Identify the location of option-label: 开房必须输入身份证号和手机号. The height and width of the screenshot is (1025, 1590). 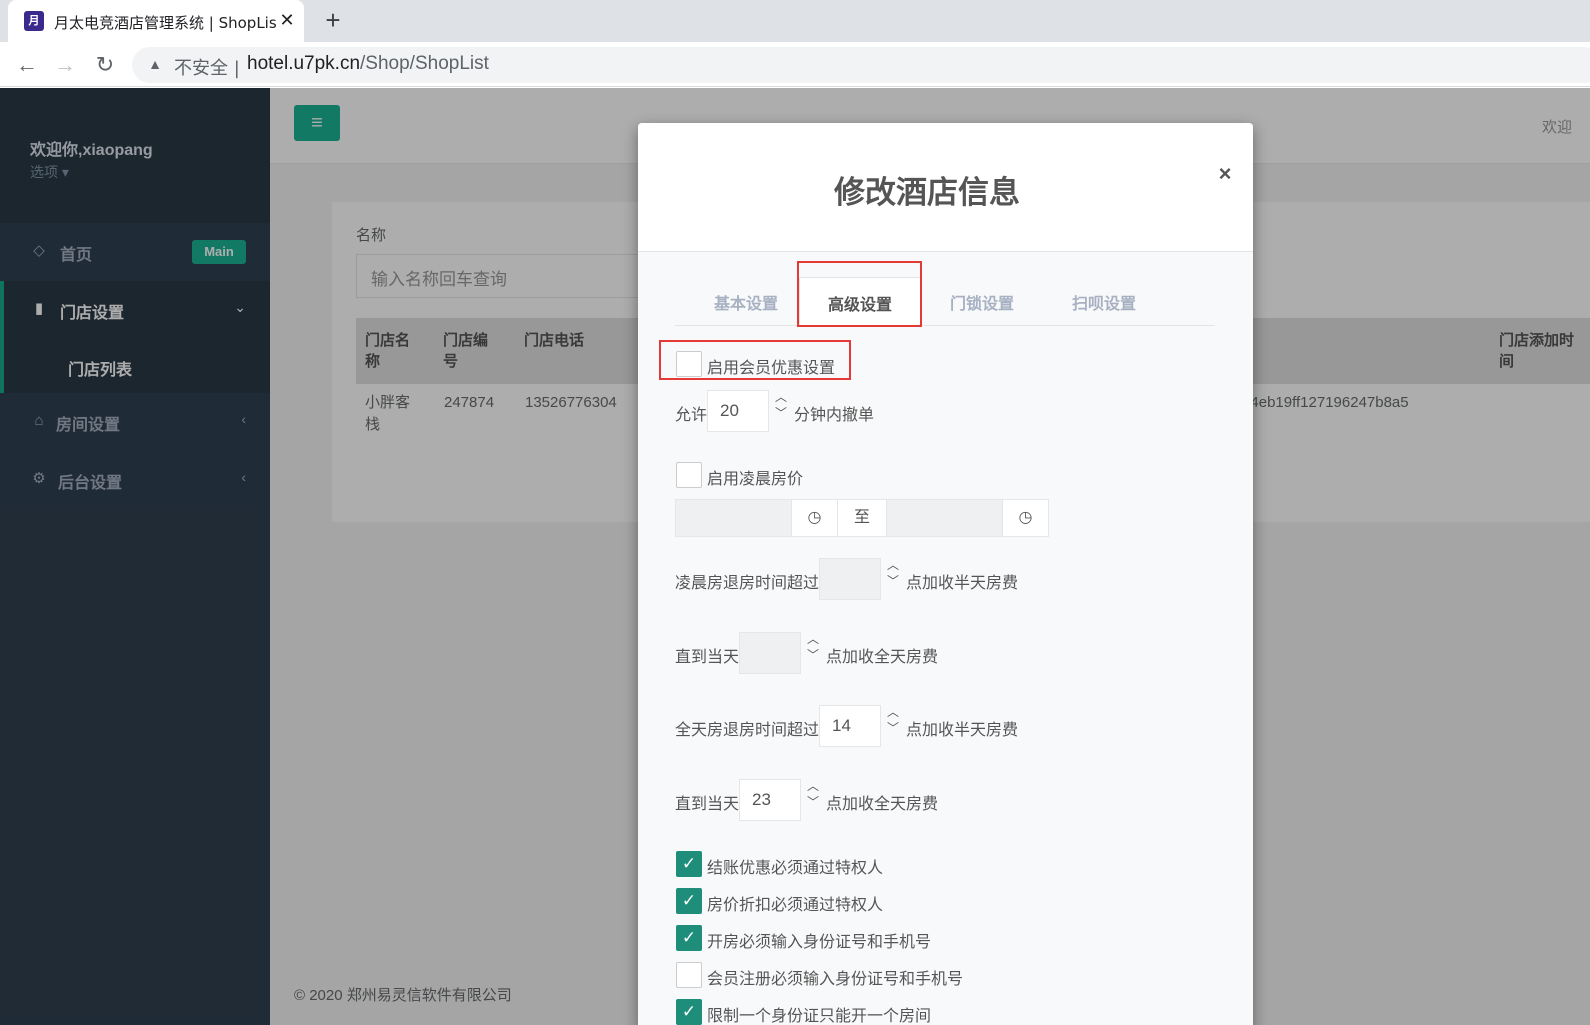
(819, 941).